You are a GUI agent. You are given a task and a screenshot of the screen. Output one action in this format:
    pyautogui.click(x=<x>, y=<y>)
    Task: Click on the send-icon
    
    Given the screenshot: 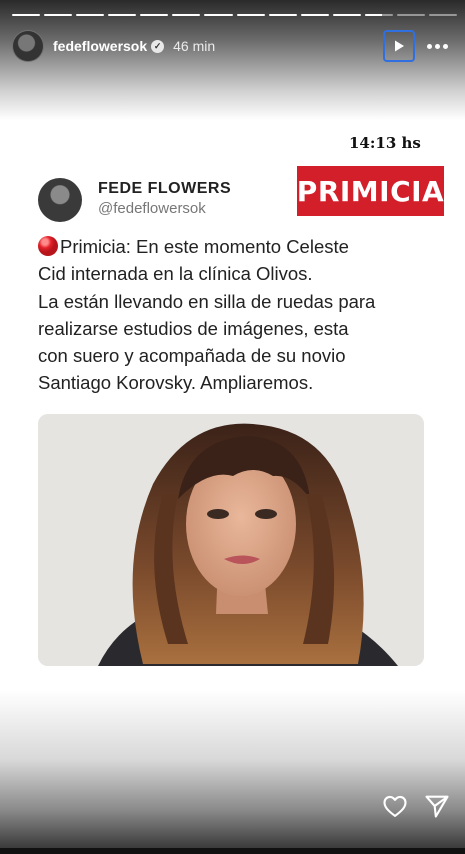 What is the action you would take?
    pyautogui.click(x=437, y=806)
    